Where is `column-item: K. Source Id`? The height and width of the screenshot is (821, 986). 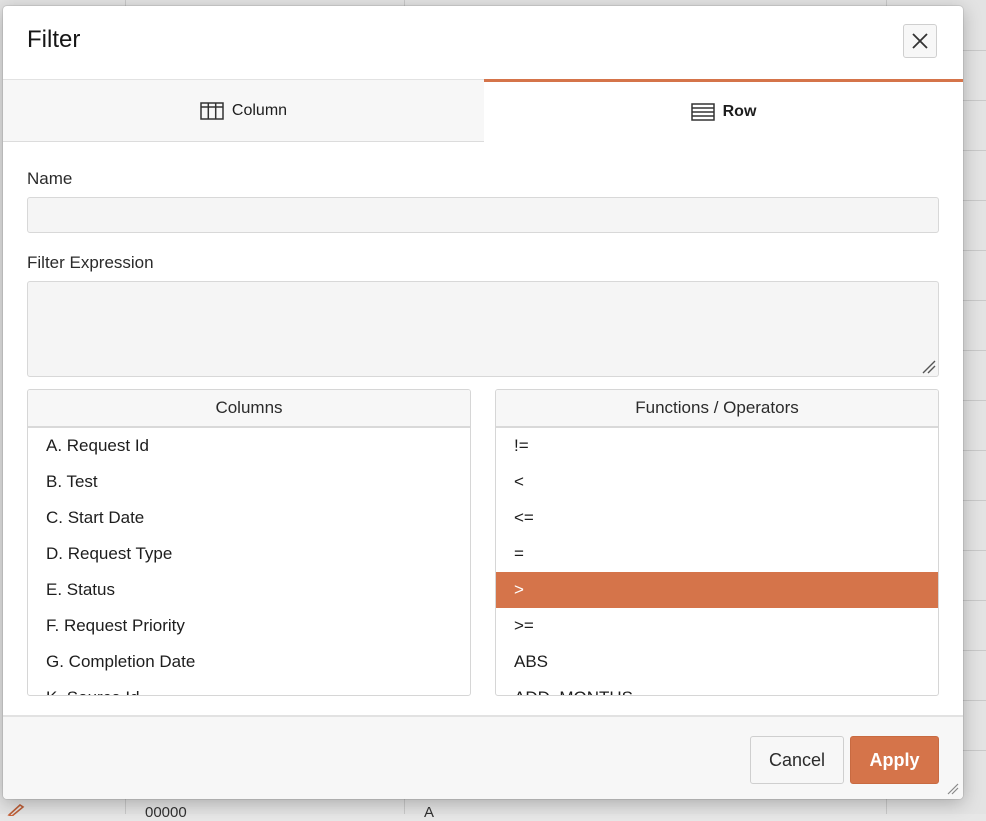 column-item: K. Source Id is located at coordinates (249, 687).